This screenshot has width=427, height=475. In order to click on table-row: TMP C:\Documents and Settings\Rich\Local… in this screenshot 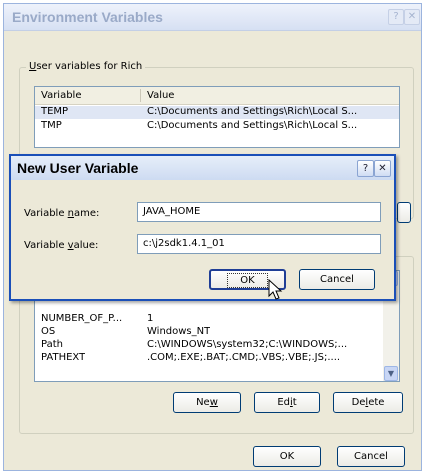, I will do `click(217, 126)`.